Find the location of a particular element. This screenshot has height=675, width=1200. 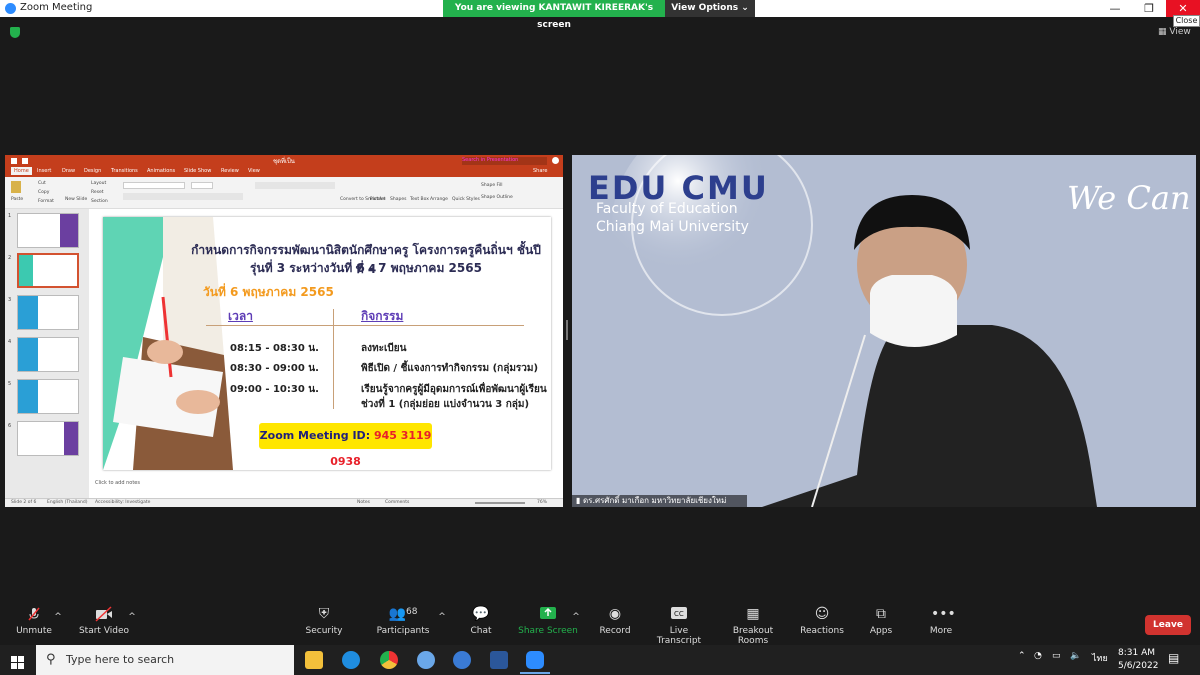

zoom-percent: 76% is located at coordinates (542, 502).